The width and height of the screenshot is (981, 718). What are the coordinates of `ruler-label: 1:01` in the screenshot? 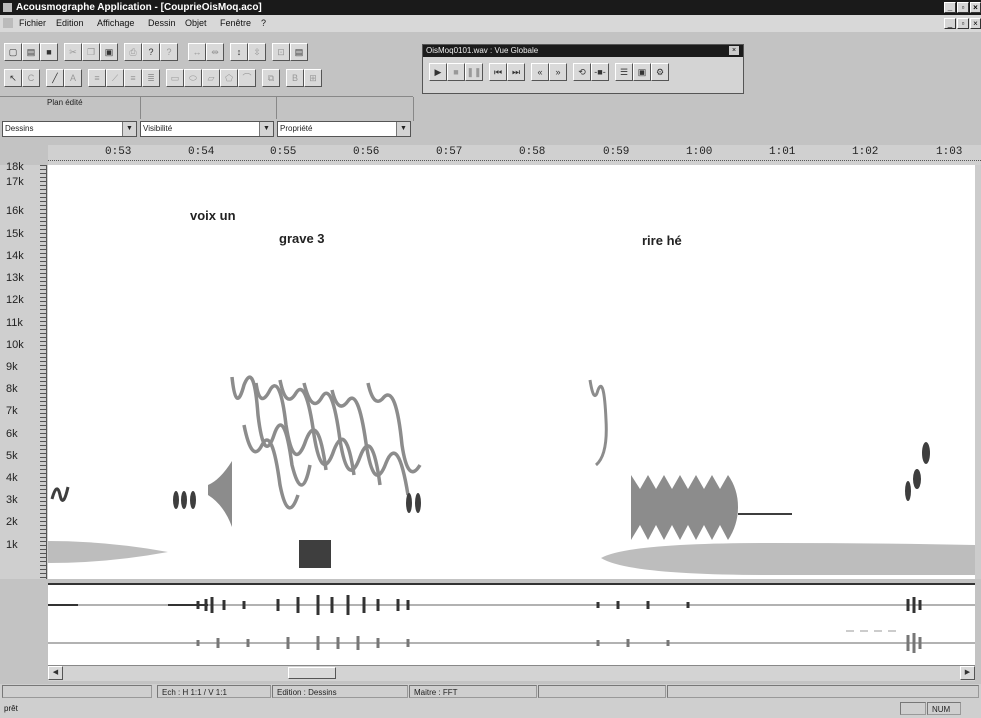 It's located at (782, 152).